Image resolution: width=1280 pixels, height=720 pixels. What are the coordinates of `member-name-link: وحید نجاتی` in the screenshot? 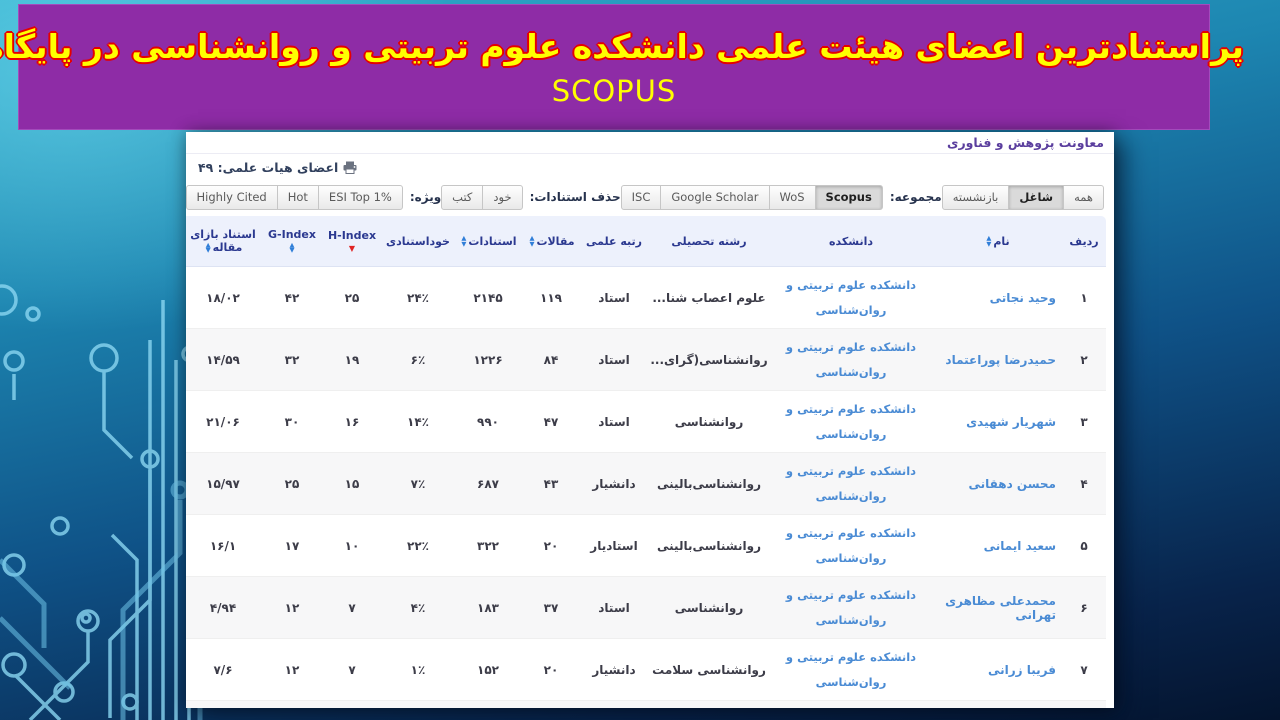 It's located at (1023, 298).